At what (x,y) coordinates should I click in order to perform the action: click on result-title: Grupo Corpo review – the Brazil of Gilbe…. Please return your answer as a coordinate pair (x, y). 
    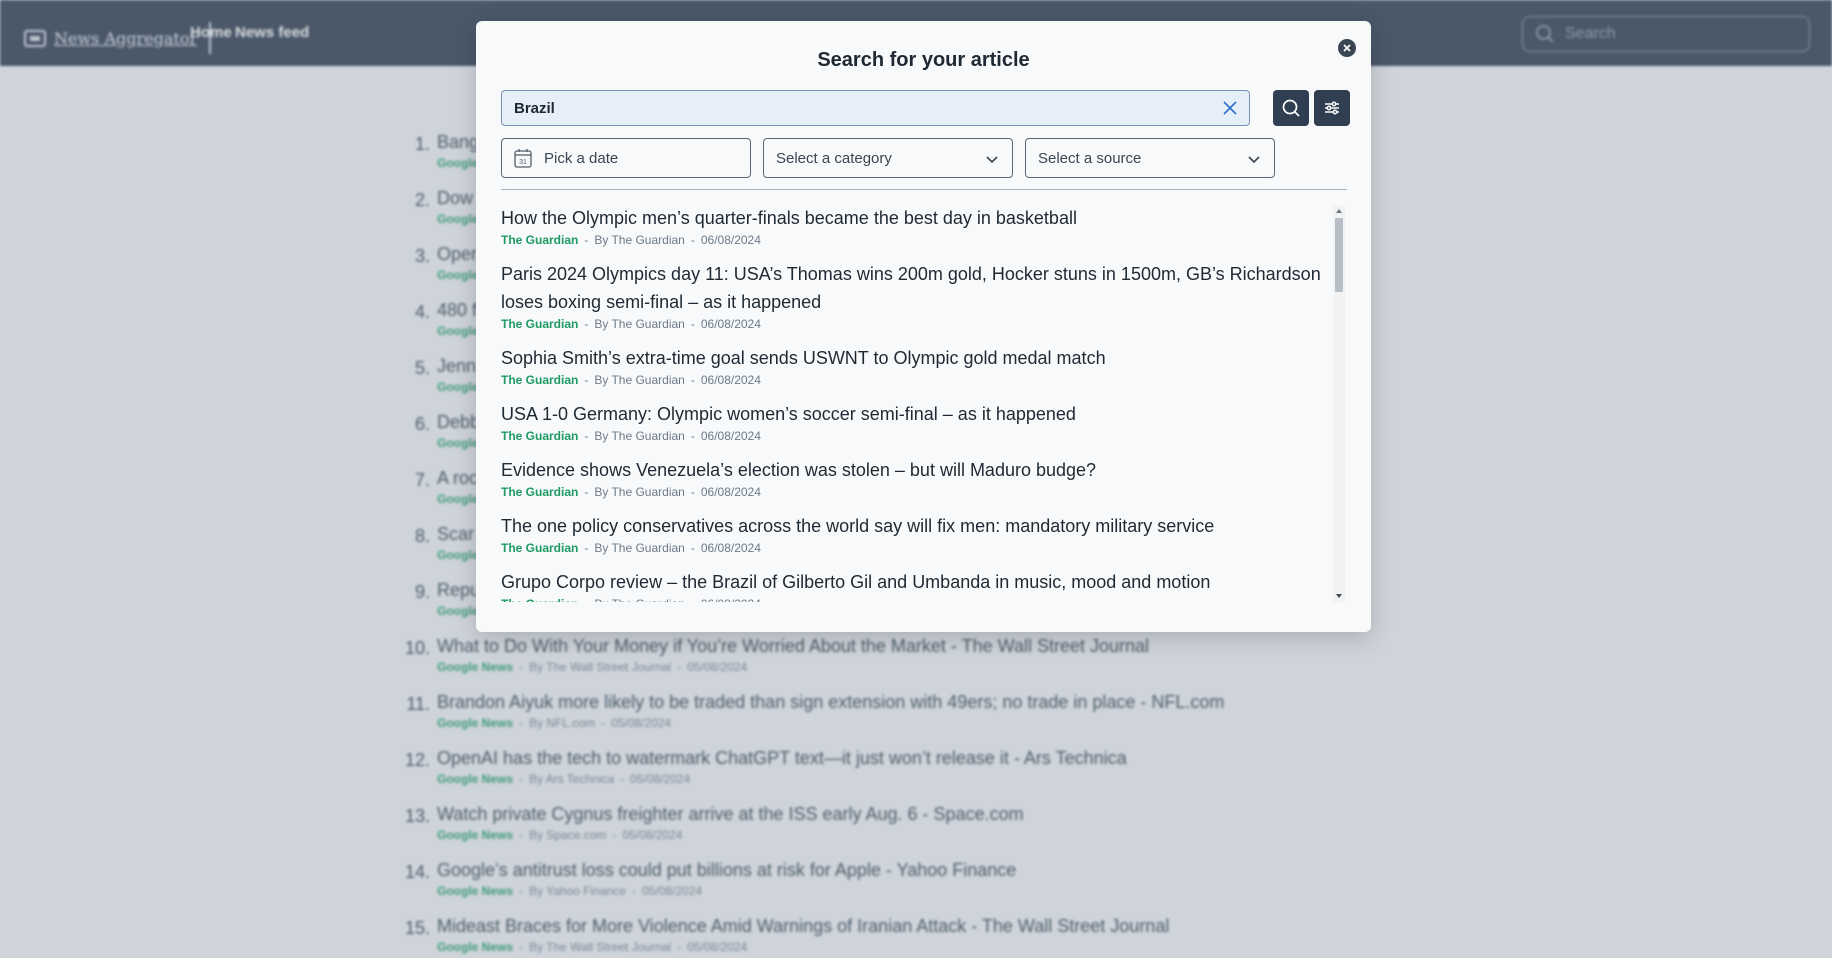
    Looking at the image, I should click on (918, 582).